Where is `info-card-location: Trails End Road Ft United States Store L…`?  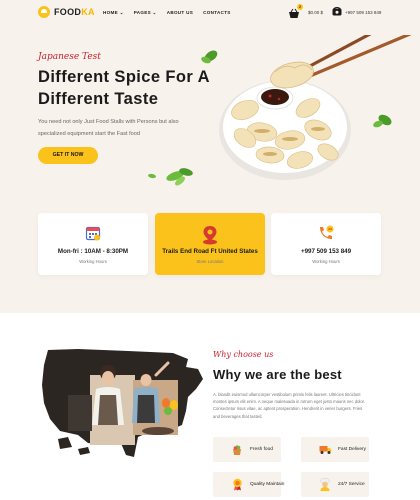 info-card-location: Trails End Road Ft United States Store L… is located at coordinates (210, 244).